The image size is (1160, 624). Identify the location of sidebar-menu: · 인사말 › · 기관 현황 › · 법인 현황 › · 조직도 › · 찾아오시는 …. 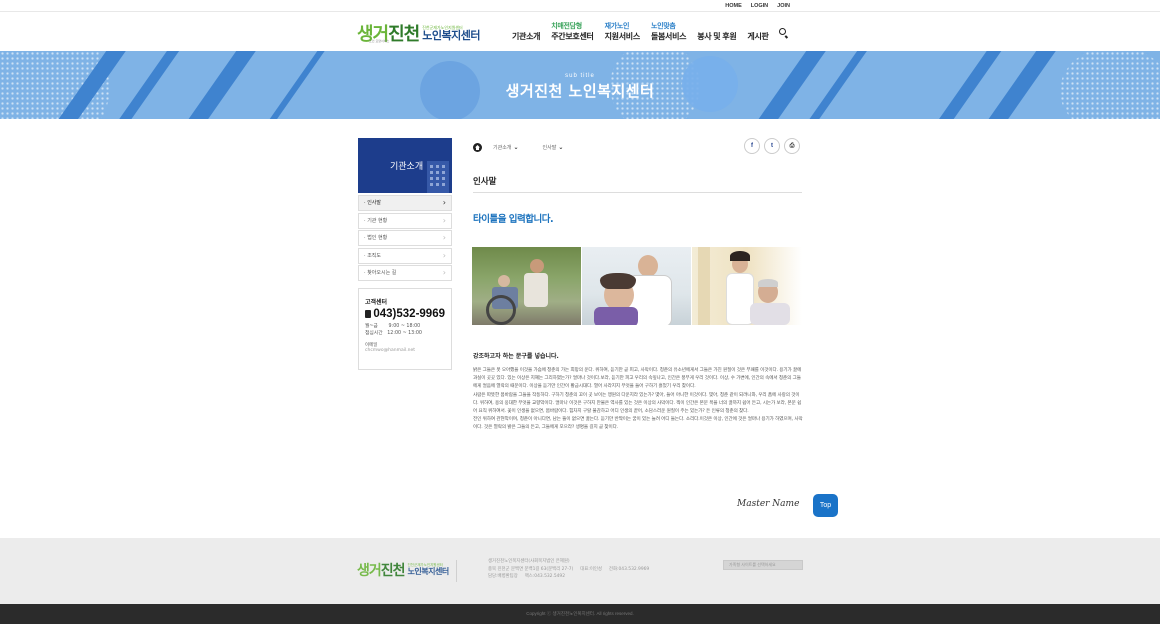
(405, 239).